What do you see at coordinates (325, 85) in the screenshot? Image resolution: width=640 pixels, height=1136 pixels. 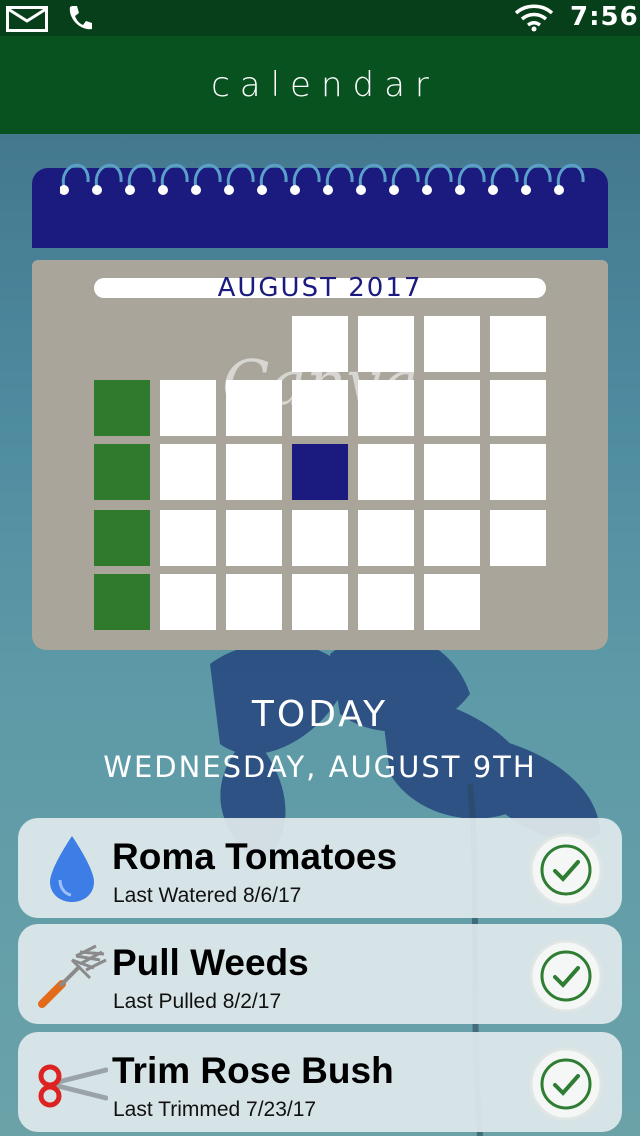 I see `page-title: calendar` at bounding box center [325, 85].